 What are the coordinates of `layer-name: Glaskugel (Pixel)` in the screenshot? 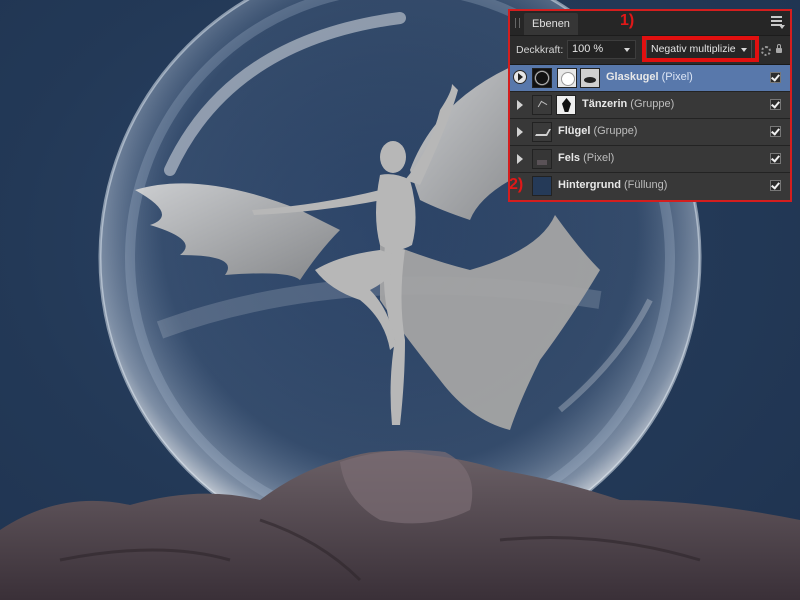 It's located at (649, 77).